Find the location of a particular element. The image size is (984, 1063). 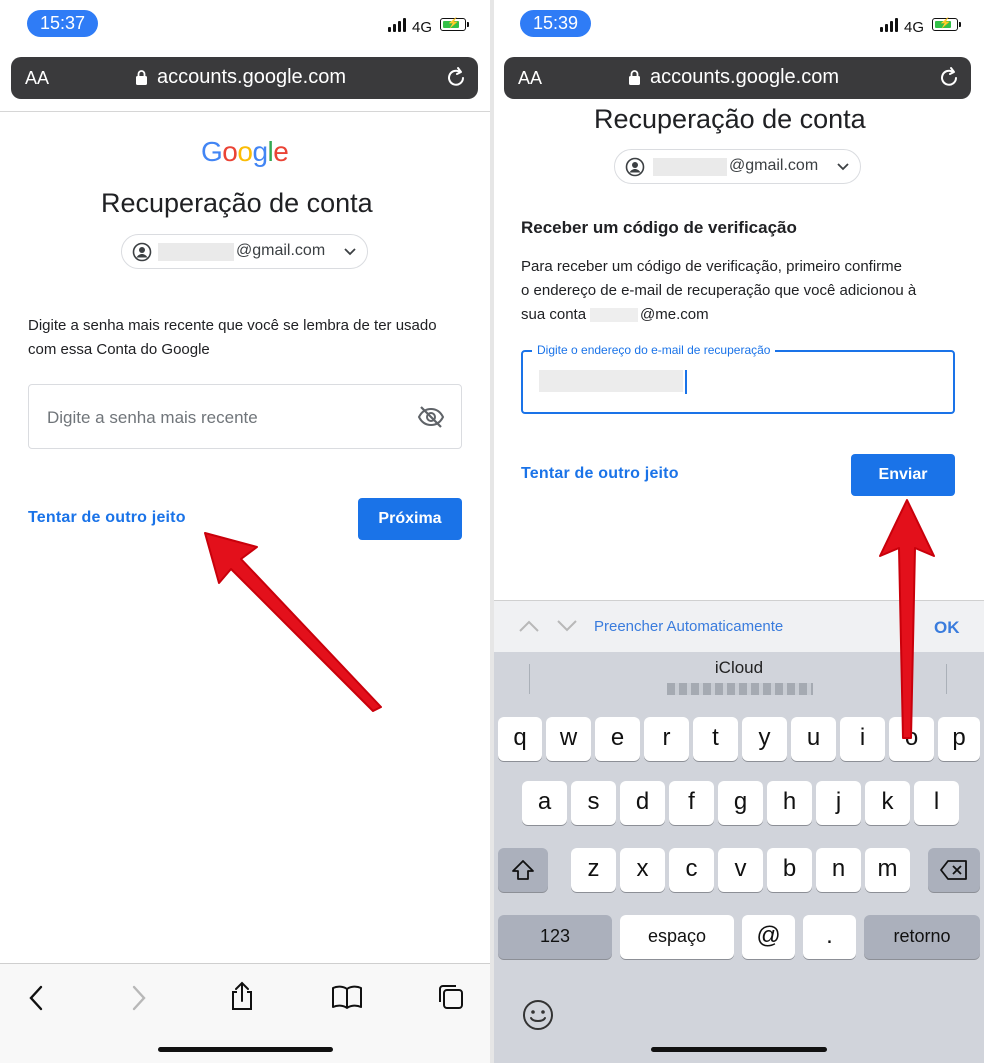

key-w: w is located at coordinates (568, 739).